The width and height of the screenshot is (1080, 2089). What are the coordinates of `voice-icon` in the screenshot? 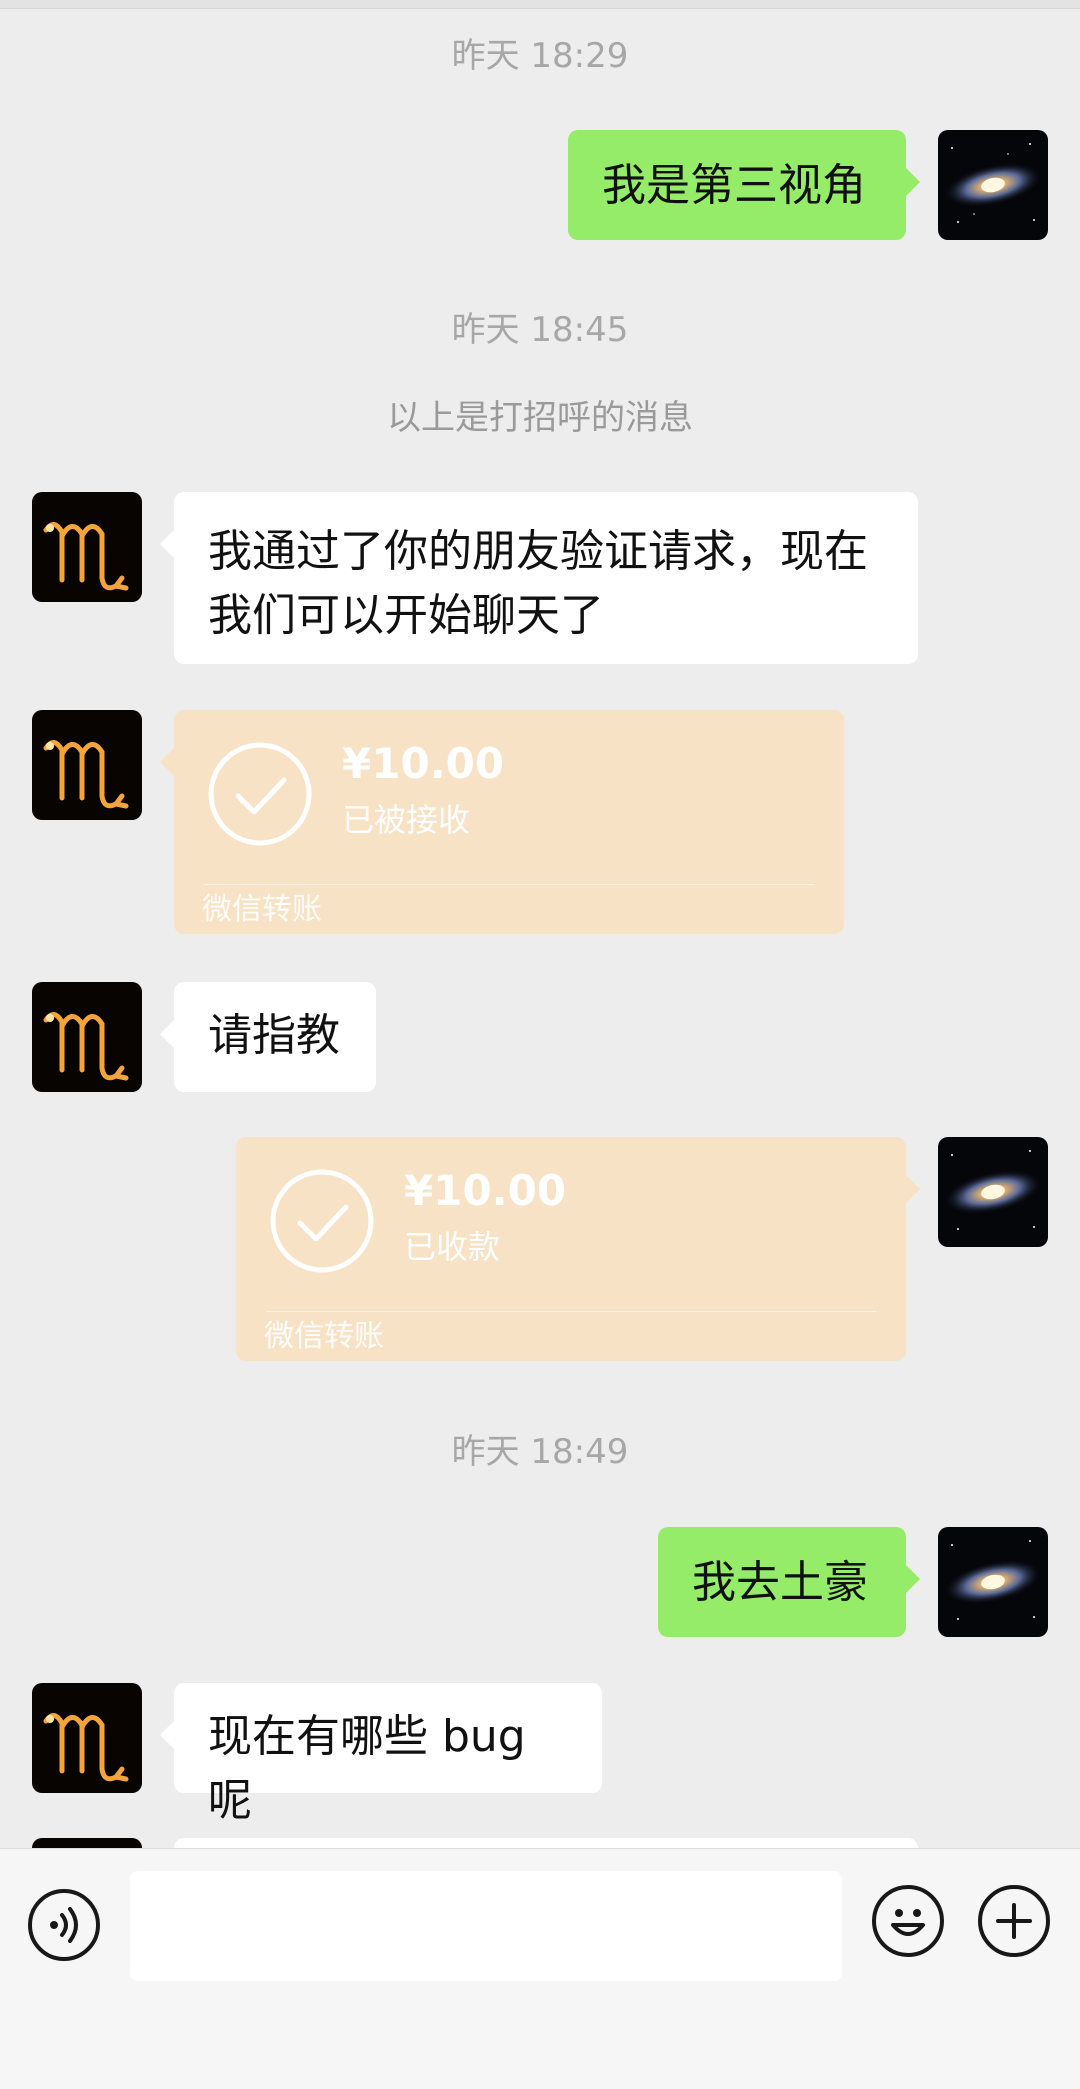 It's located at (64, 1925).